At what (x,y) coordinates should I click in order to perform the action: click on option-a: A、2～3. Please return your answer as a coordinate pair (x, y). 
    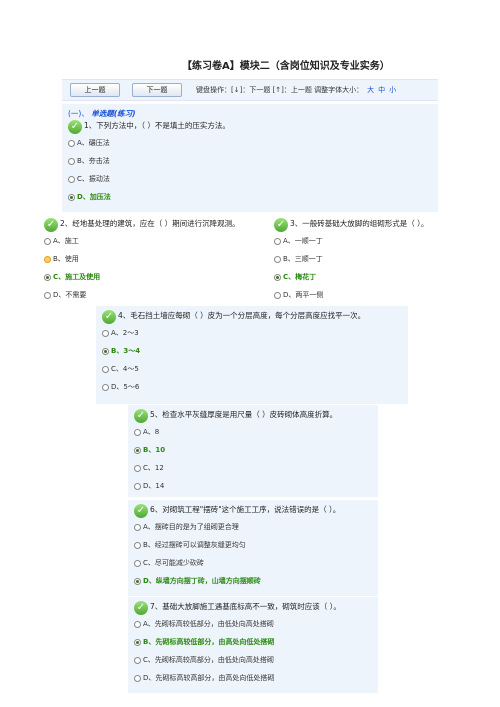
    Looking at the image, I should click on (252, 333).